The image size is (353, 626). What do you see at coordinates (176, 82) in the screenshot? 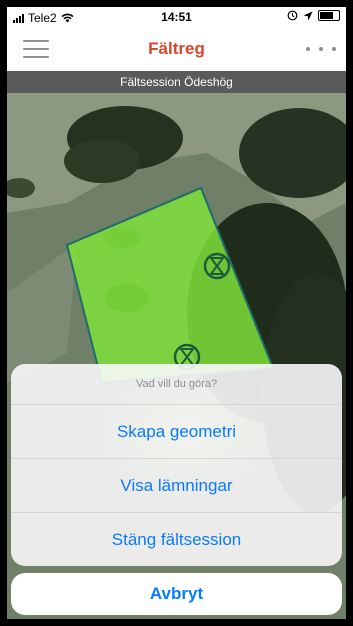
I see `session-title: Fältsession Ödeshög` at bounding box center [176, 82].